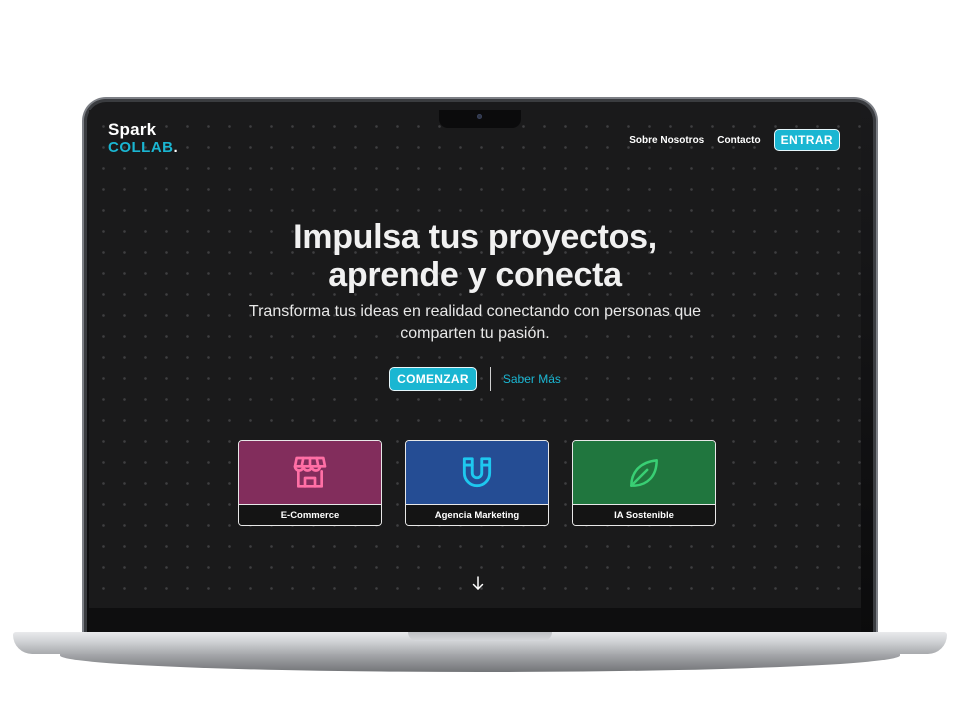 The height and width of the screenshot is (720, 960). I want to click on leaf-icon, so click(644, 472).